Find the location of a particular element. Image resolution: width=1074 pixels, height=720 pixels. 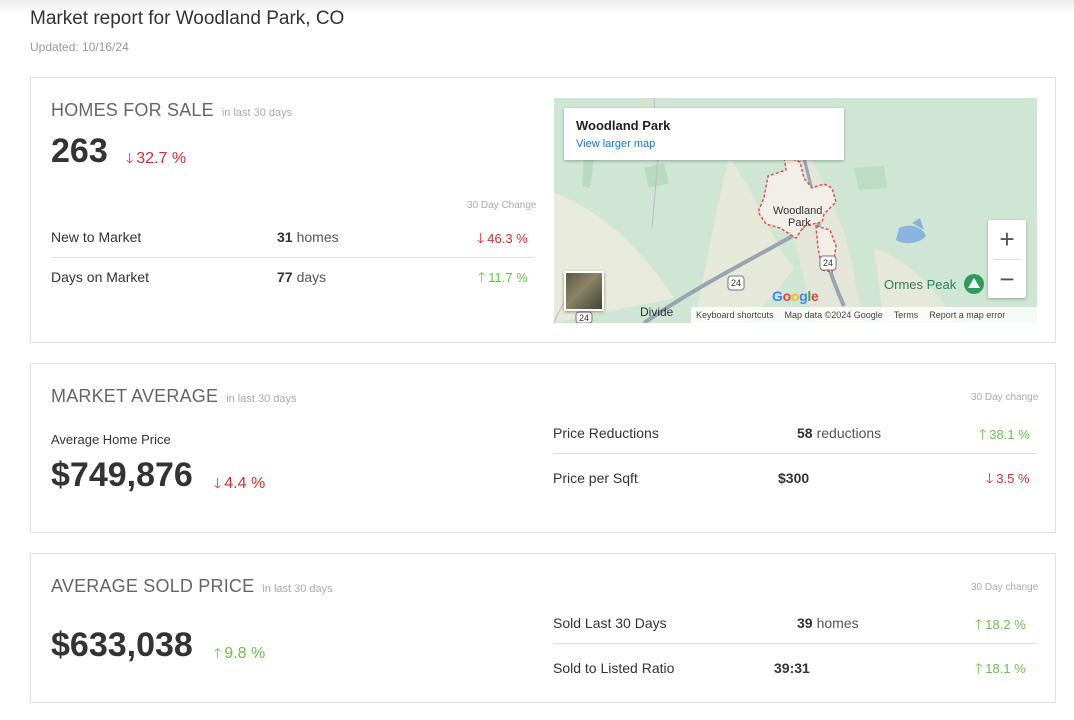

view-larger-map-link: View larger map is located at coordinates (615, 144).